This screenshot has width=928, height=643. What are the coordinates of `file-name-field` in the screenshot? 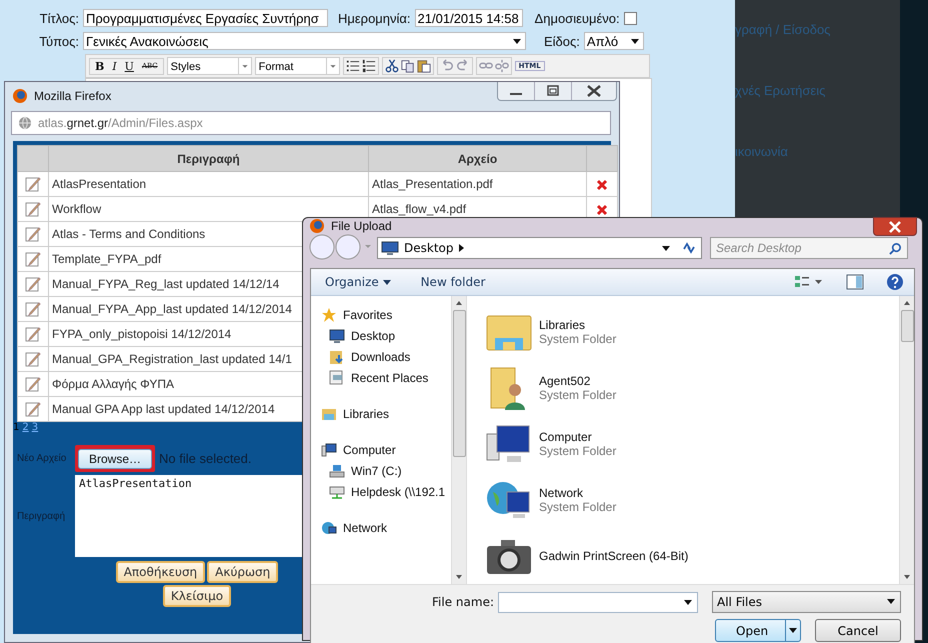 It's located at (598, 602).